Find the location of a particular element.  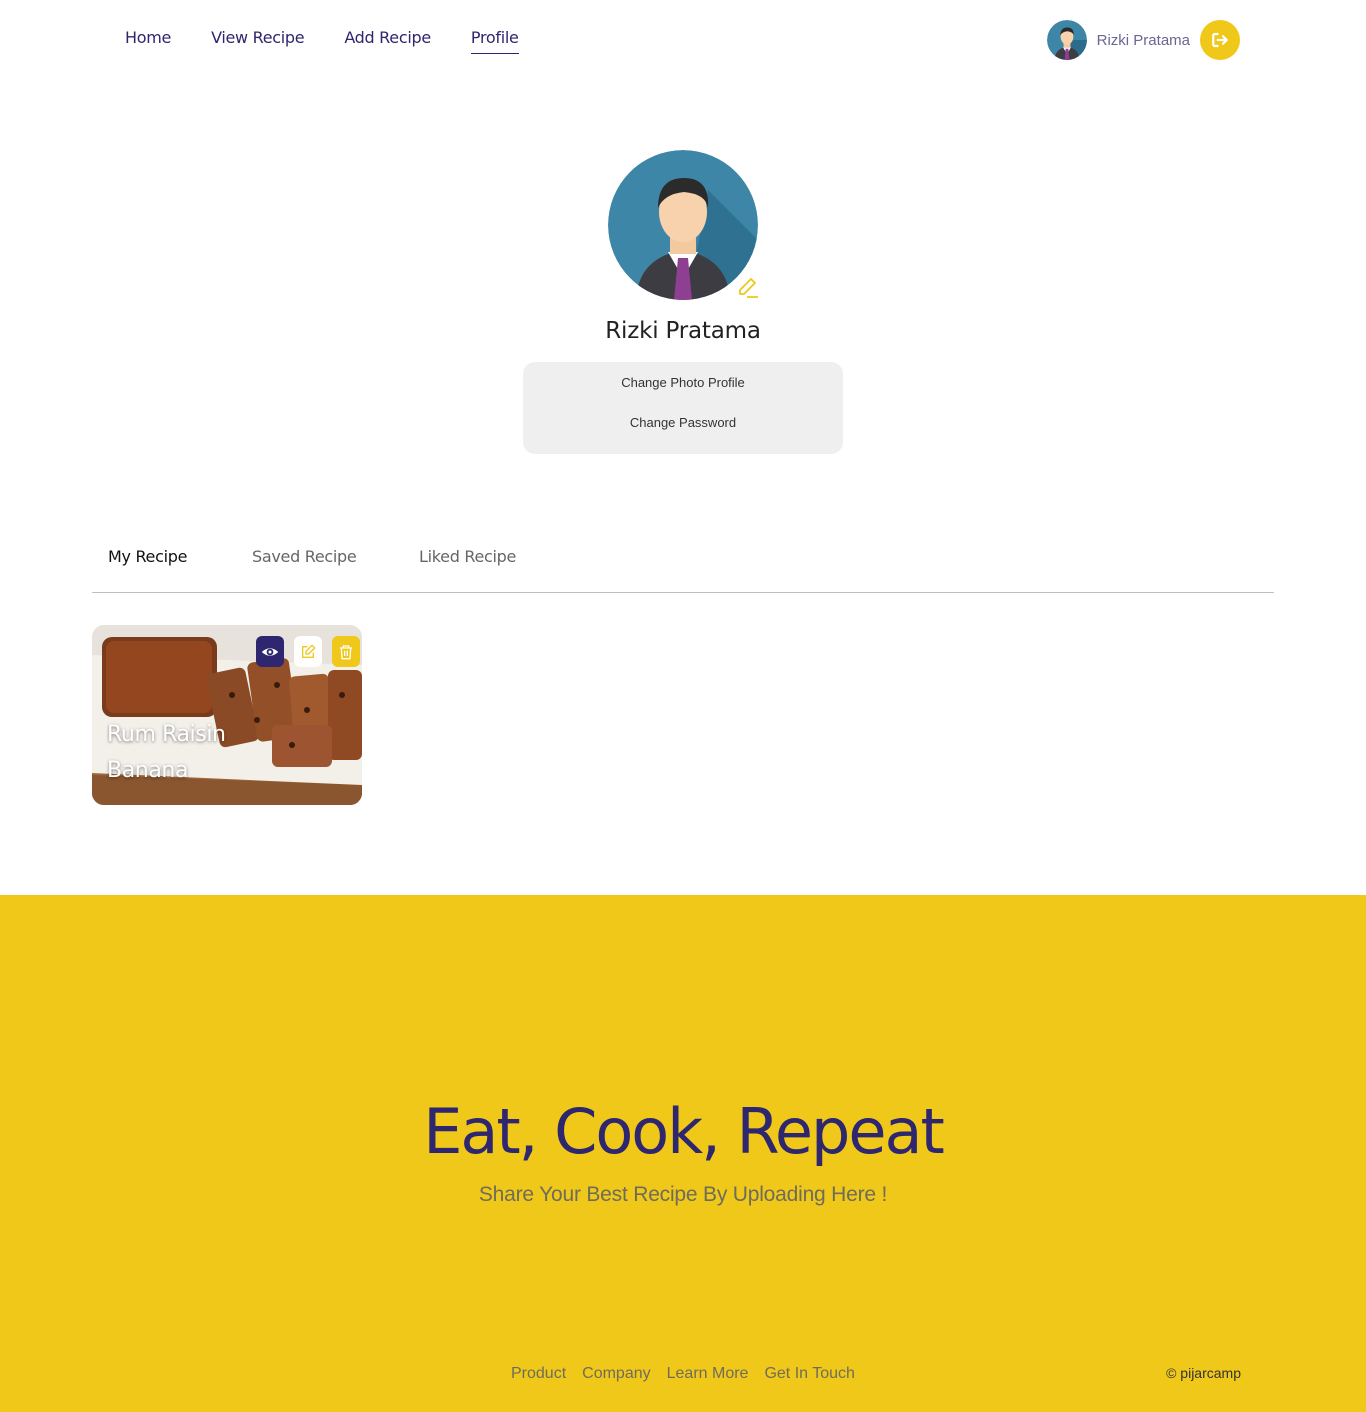

edit-avatar-button is located at coordinates (748, 288).